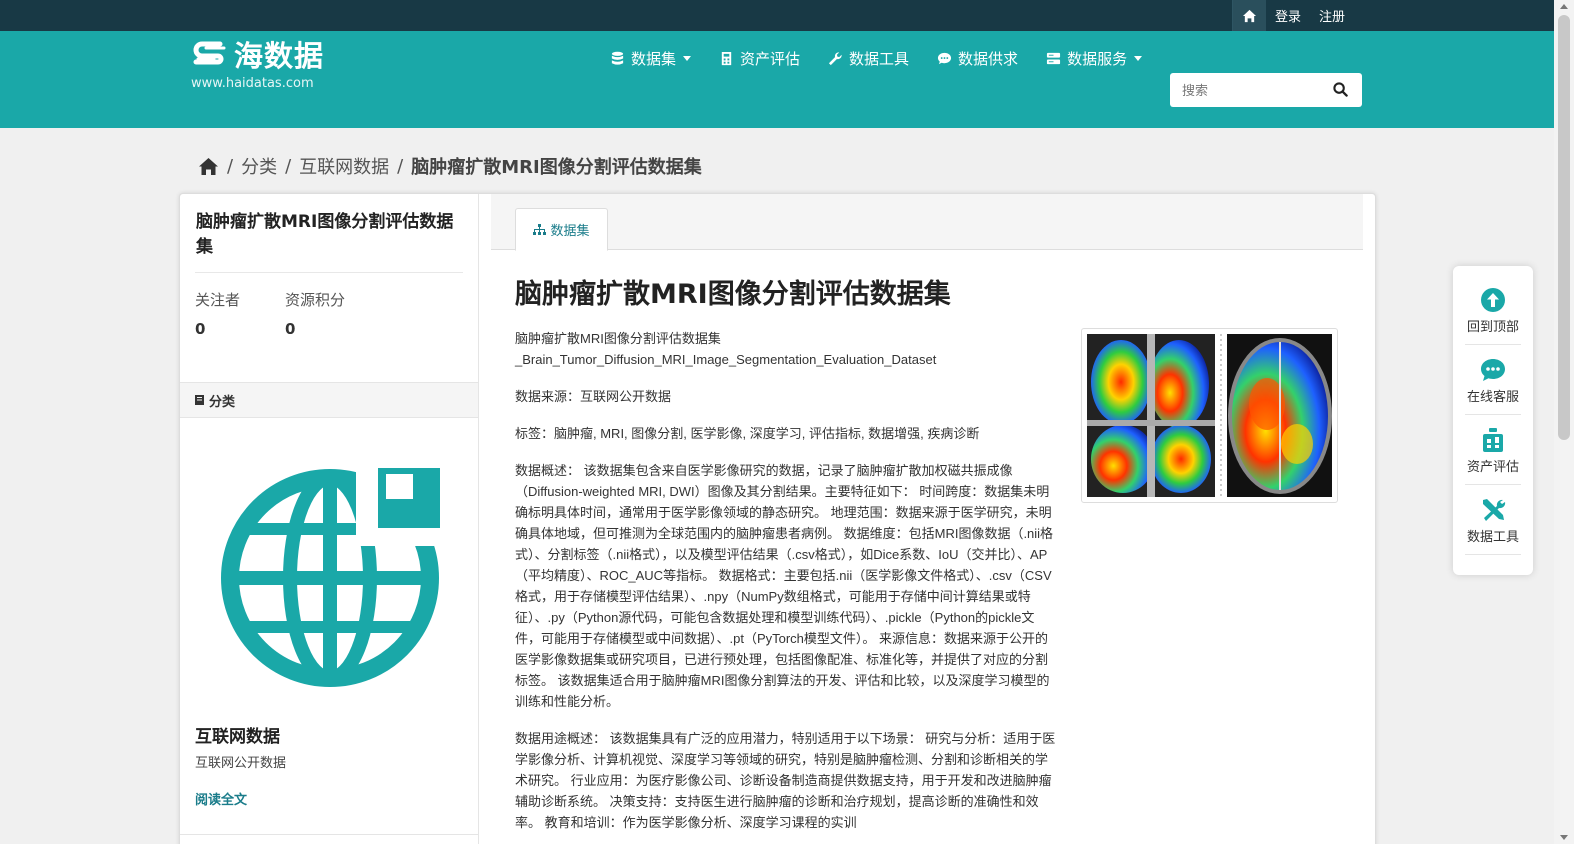 Image resolution: width=1574 pixels, height=844 pixels. What do you see at coordinates (988, 58) in the screenshot?
I see `nav-supply-label: 数据供求` at bounding box center [988, 58].